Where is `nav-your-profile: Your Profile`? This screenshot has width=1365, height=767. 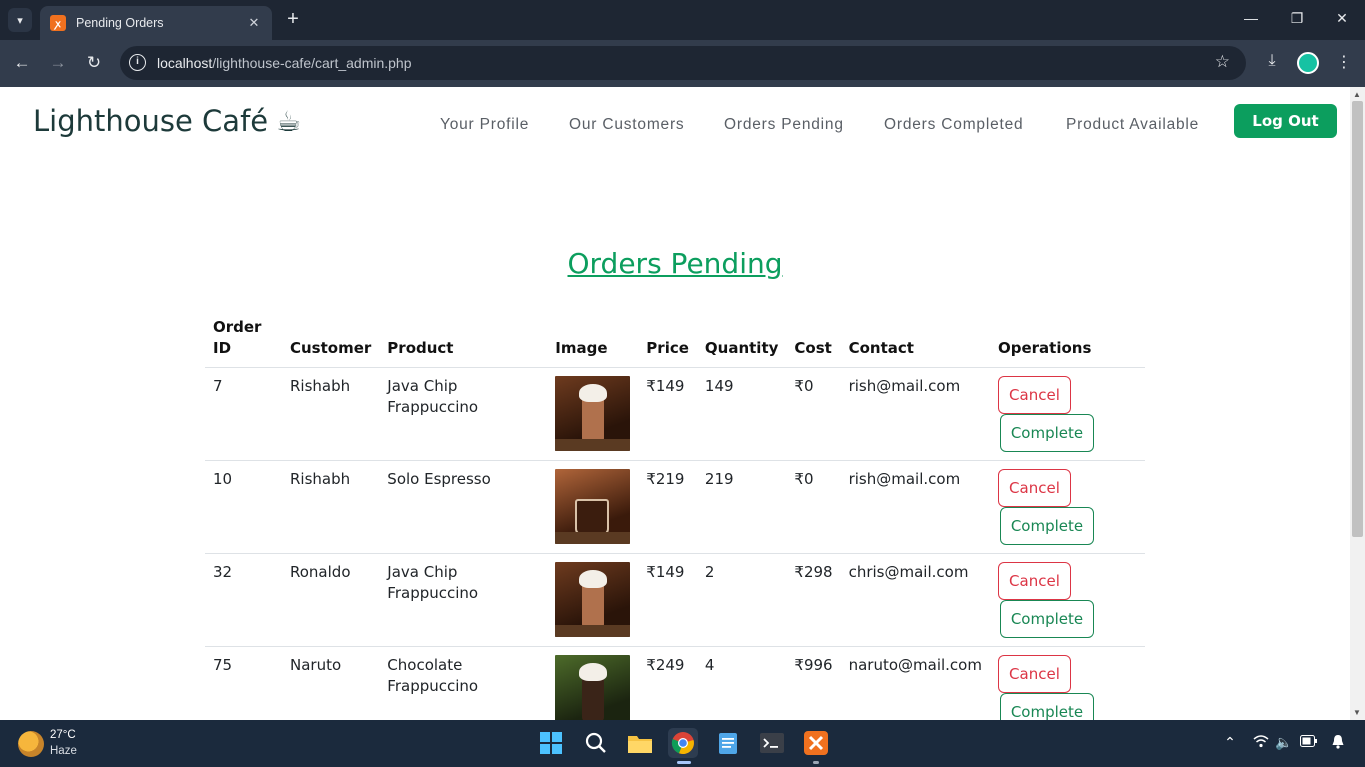
nav-your-profile: Your Profile is located at coordinates (484, 125).